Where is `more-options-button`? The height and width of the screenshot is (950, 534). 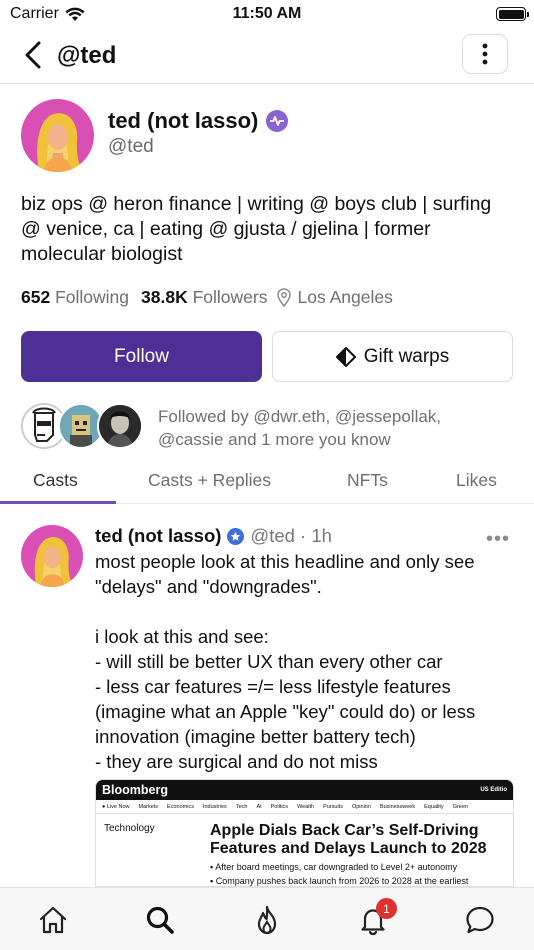 more-options-button is located at coordinates (485, 54).